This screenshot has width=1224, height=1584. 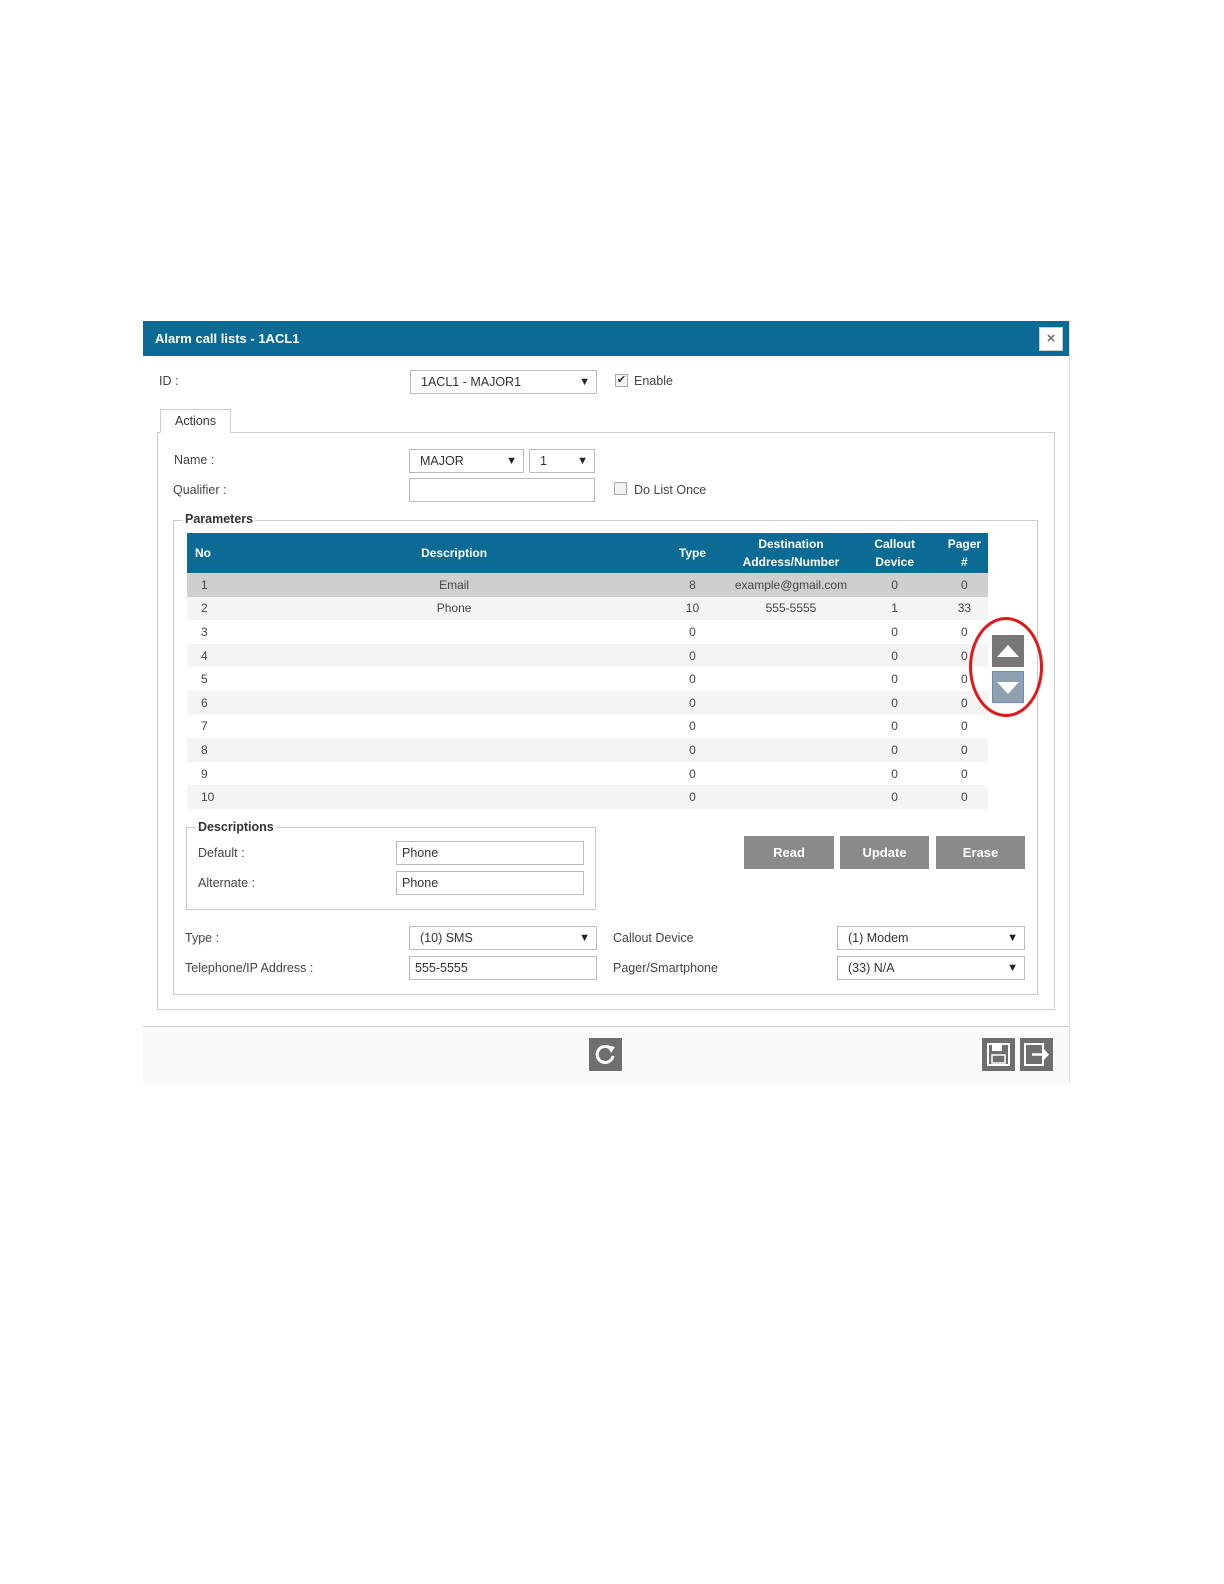 What do you see at coordinates (791, 608) in the screenshot?
I see `cell-destination: 555-5555` at bounding box center [791, 608].